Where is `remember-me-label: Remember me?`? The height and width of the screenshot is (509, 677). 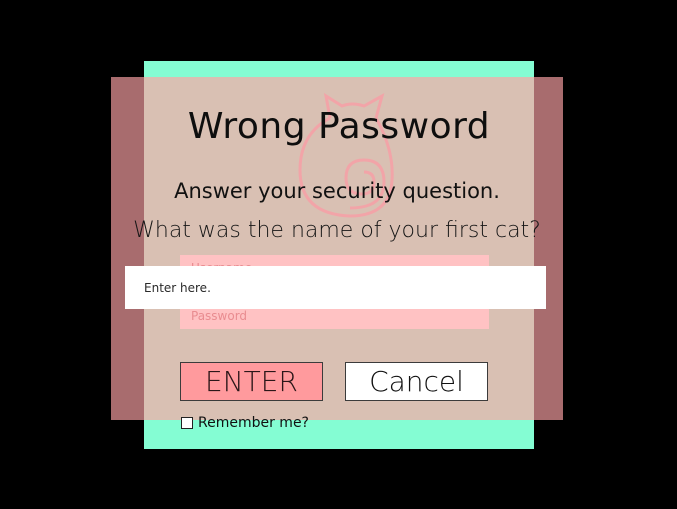
remember-me-label: Remember me? is located at coordinates (253, 423).